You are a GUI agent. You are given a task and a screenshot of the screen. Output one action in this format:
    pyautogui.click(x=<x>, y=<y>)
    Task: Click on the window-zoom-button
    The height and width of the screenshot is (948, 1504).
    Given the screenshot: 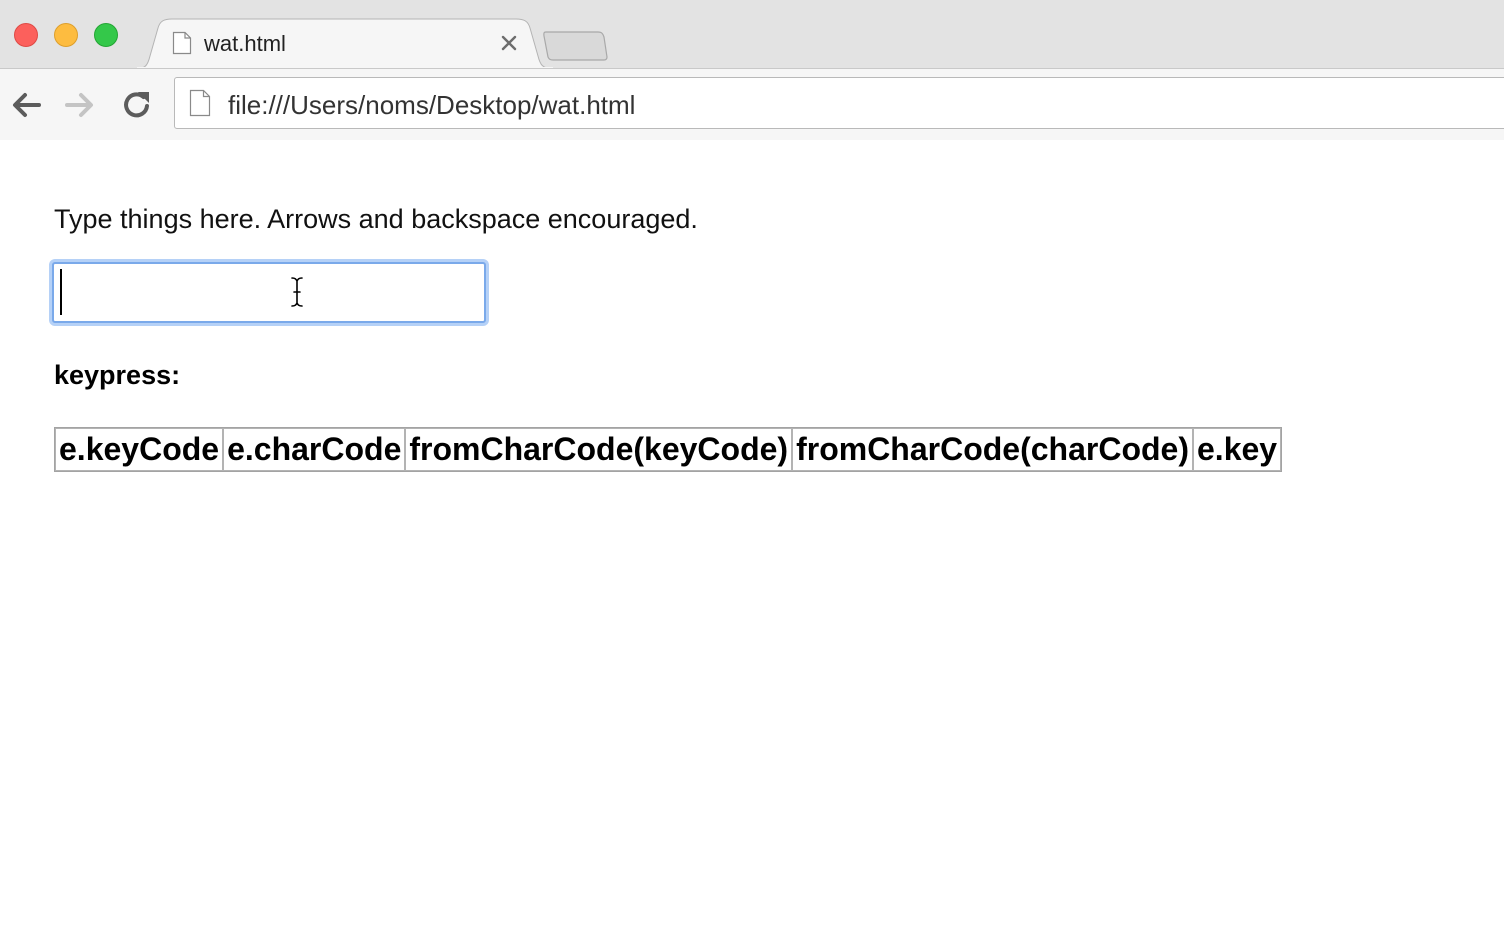 What is the action you would take?
    pyautogui.click(x=106, y=35)
    